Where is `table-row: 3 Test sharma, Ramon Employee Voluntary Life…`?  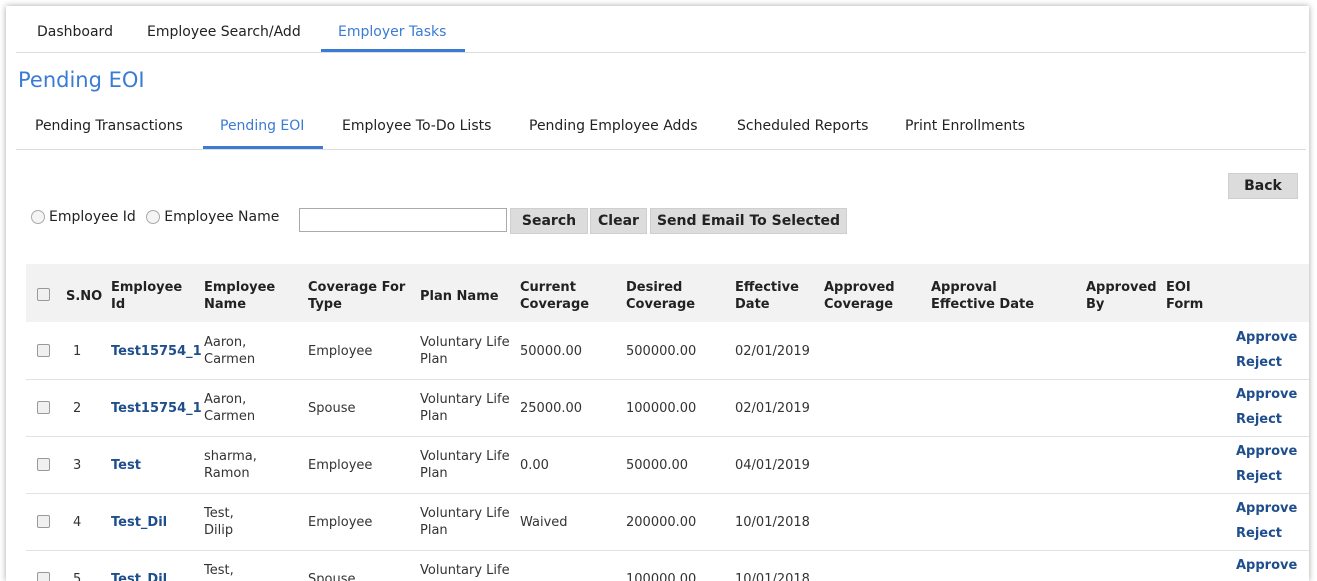 table-row: 3 Test sharma, Ramon Employee Voluntary Life… is located at coordinates (667, 465).